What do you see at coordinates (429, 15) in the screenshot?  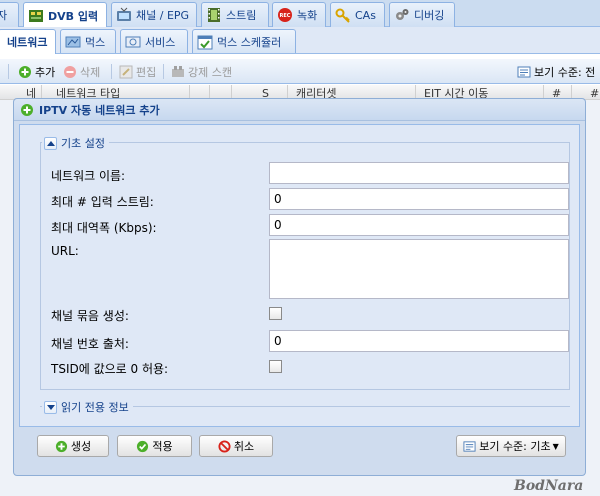 I see `tab-debugging-label: 디버깅` at bounding box center [429, 15].